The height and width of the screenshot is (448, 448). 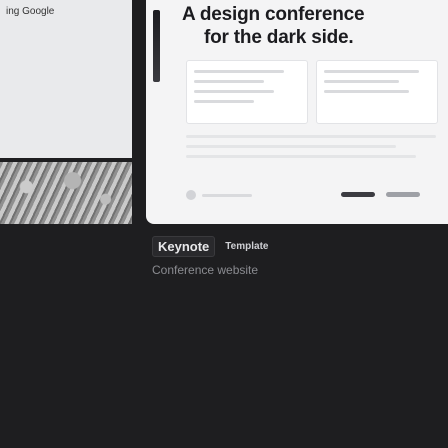 I want to click on right-card-meta: Keynote Template Conference website, so click(x=210, y=256).